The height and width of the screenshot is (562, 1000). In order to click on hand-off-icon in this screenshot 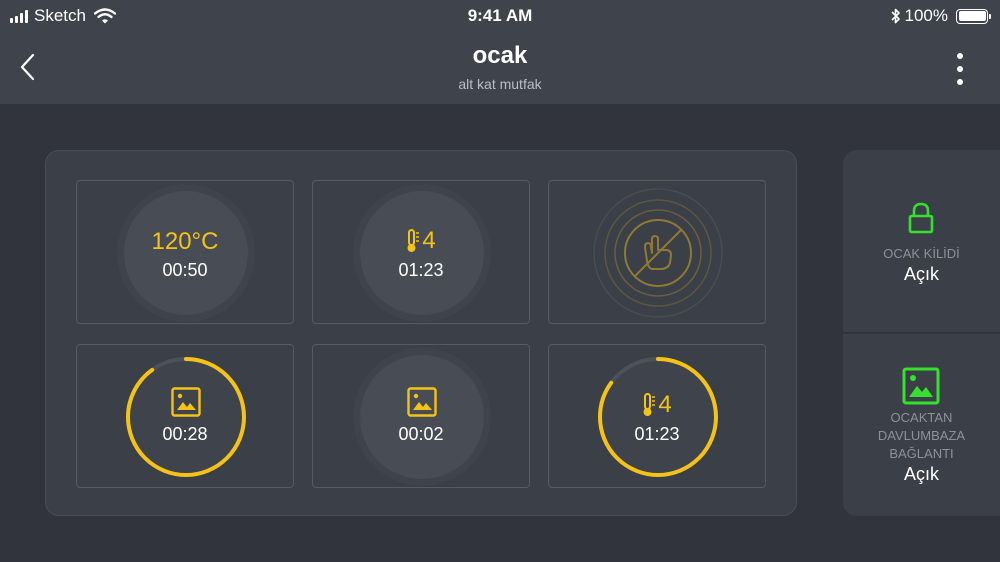, I will do `click(658, 253)`.